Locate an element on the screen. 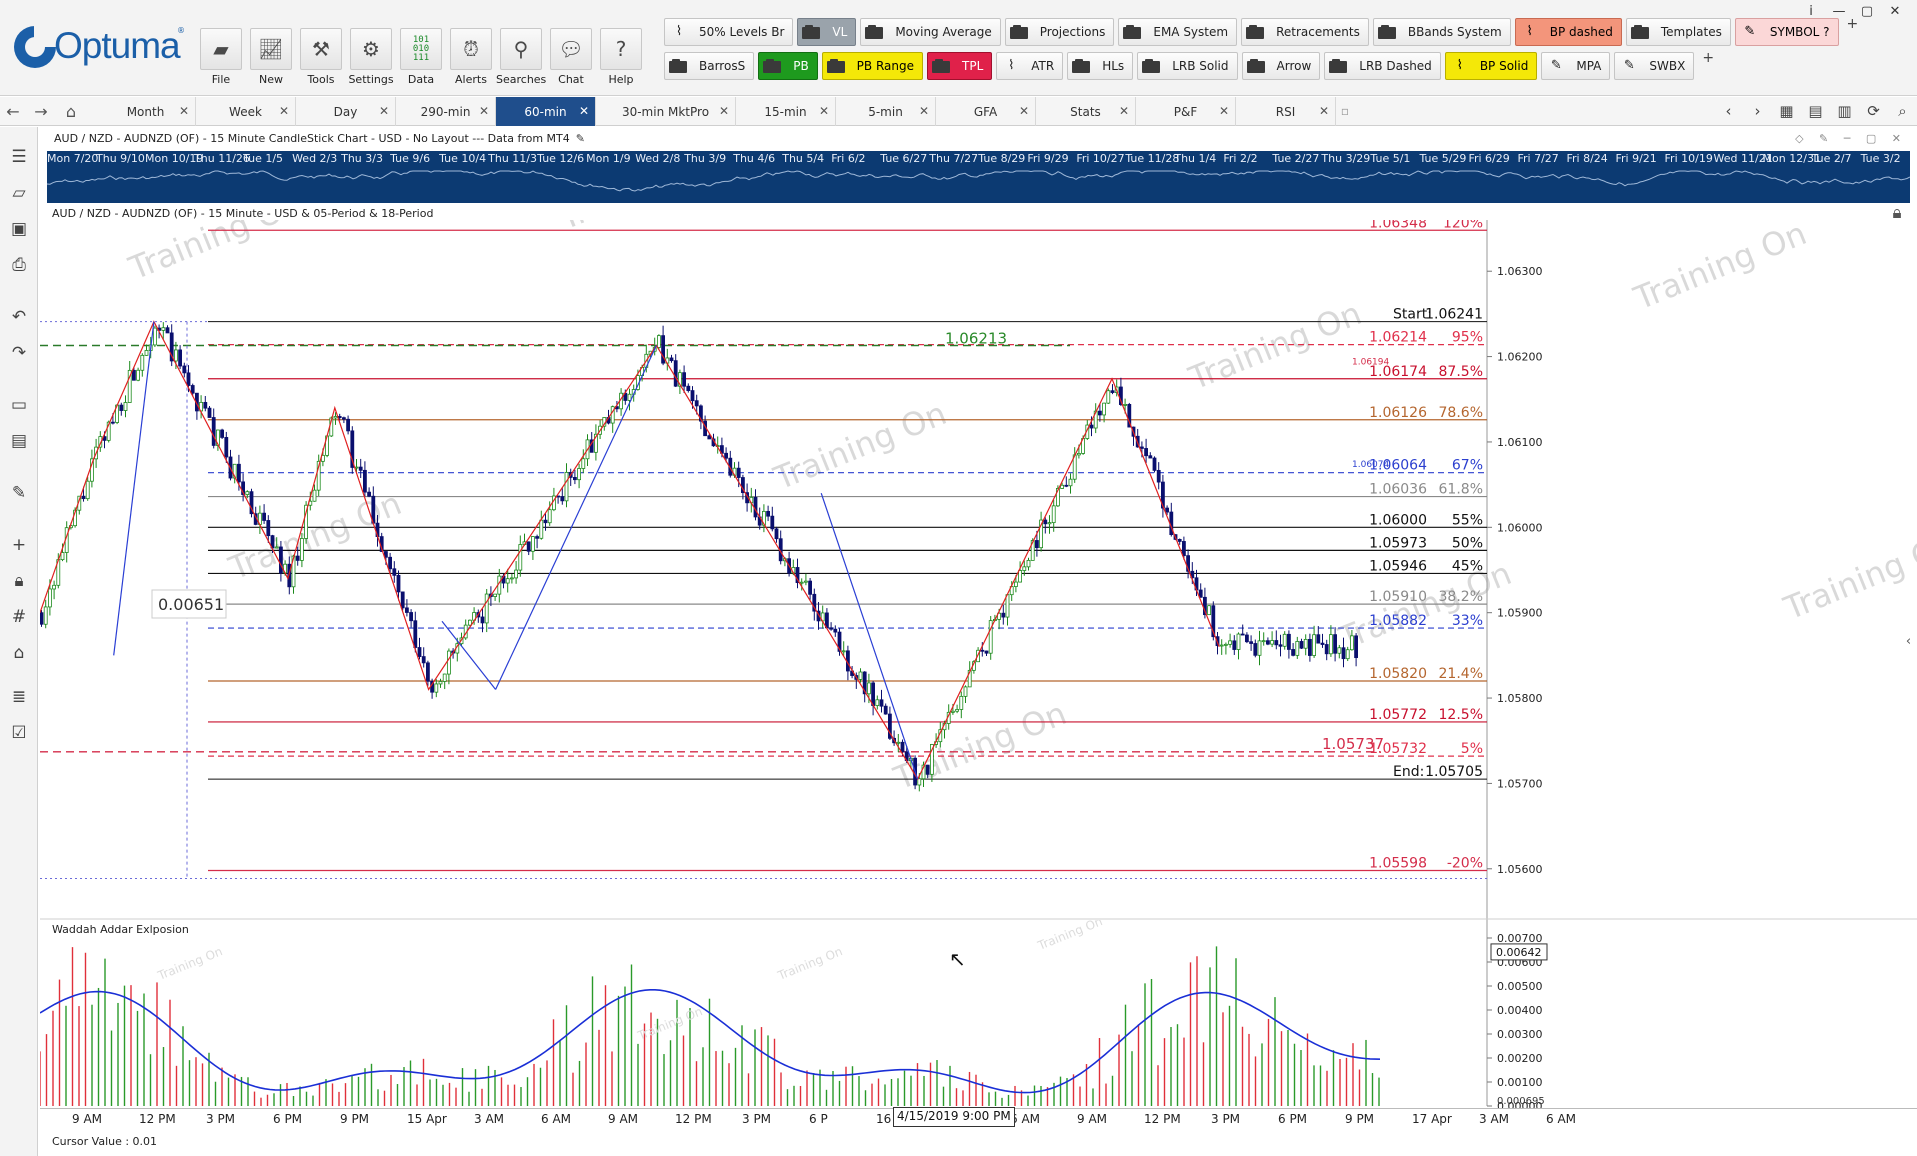 This screenshot has height=1156, width=1917. layout-button-vl: VL is located at coordinates (827, 32).